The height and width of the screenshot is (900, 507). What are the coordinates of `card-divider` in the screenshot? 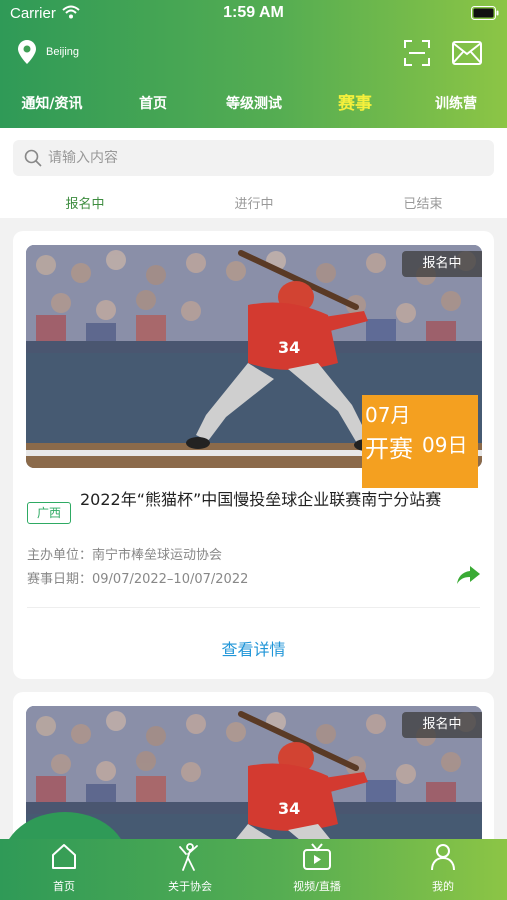 It's located at (253, 607).